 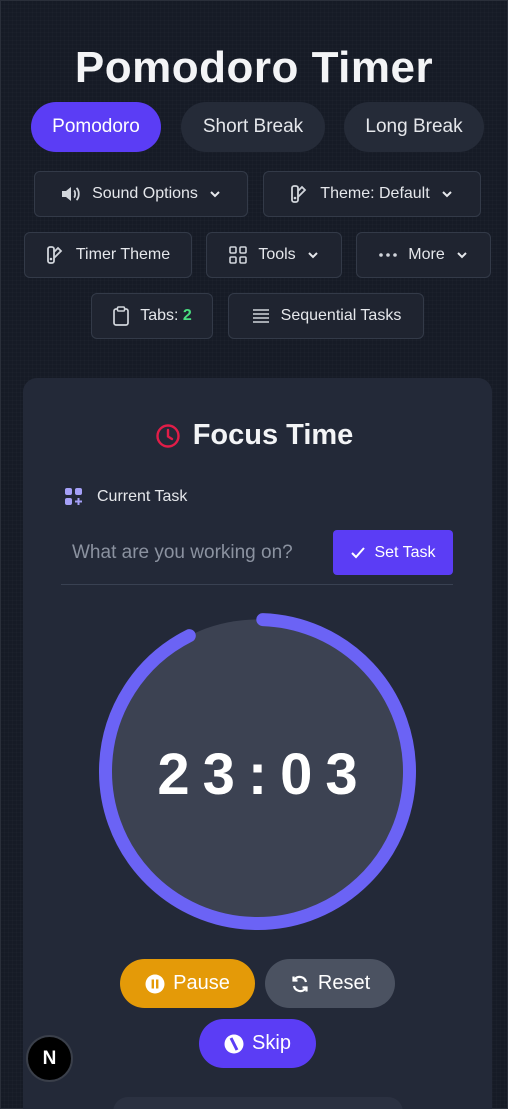 What do you see at coordinates (257, 584) in the screenshot?
I see `task-input-underline` at bounding box center [257, 584].